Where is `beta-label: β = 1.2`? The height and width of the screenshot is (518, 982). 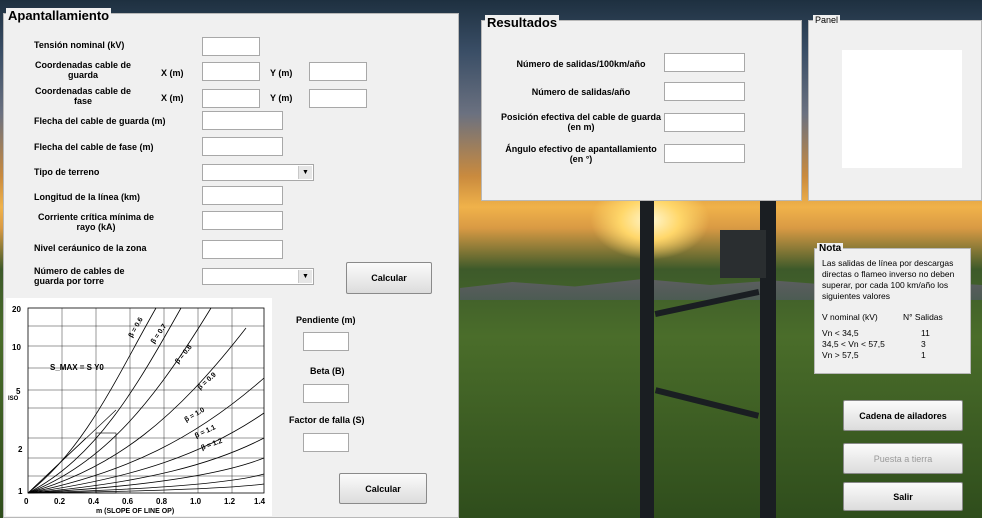 beta-label: β = 1.2 is located at coordinates (211, 445).